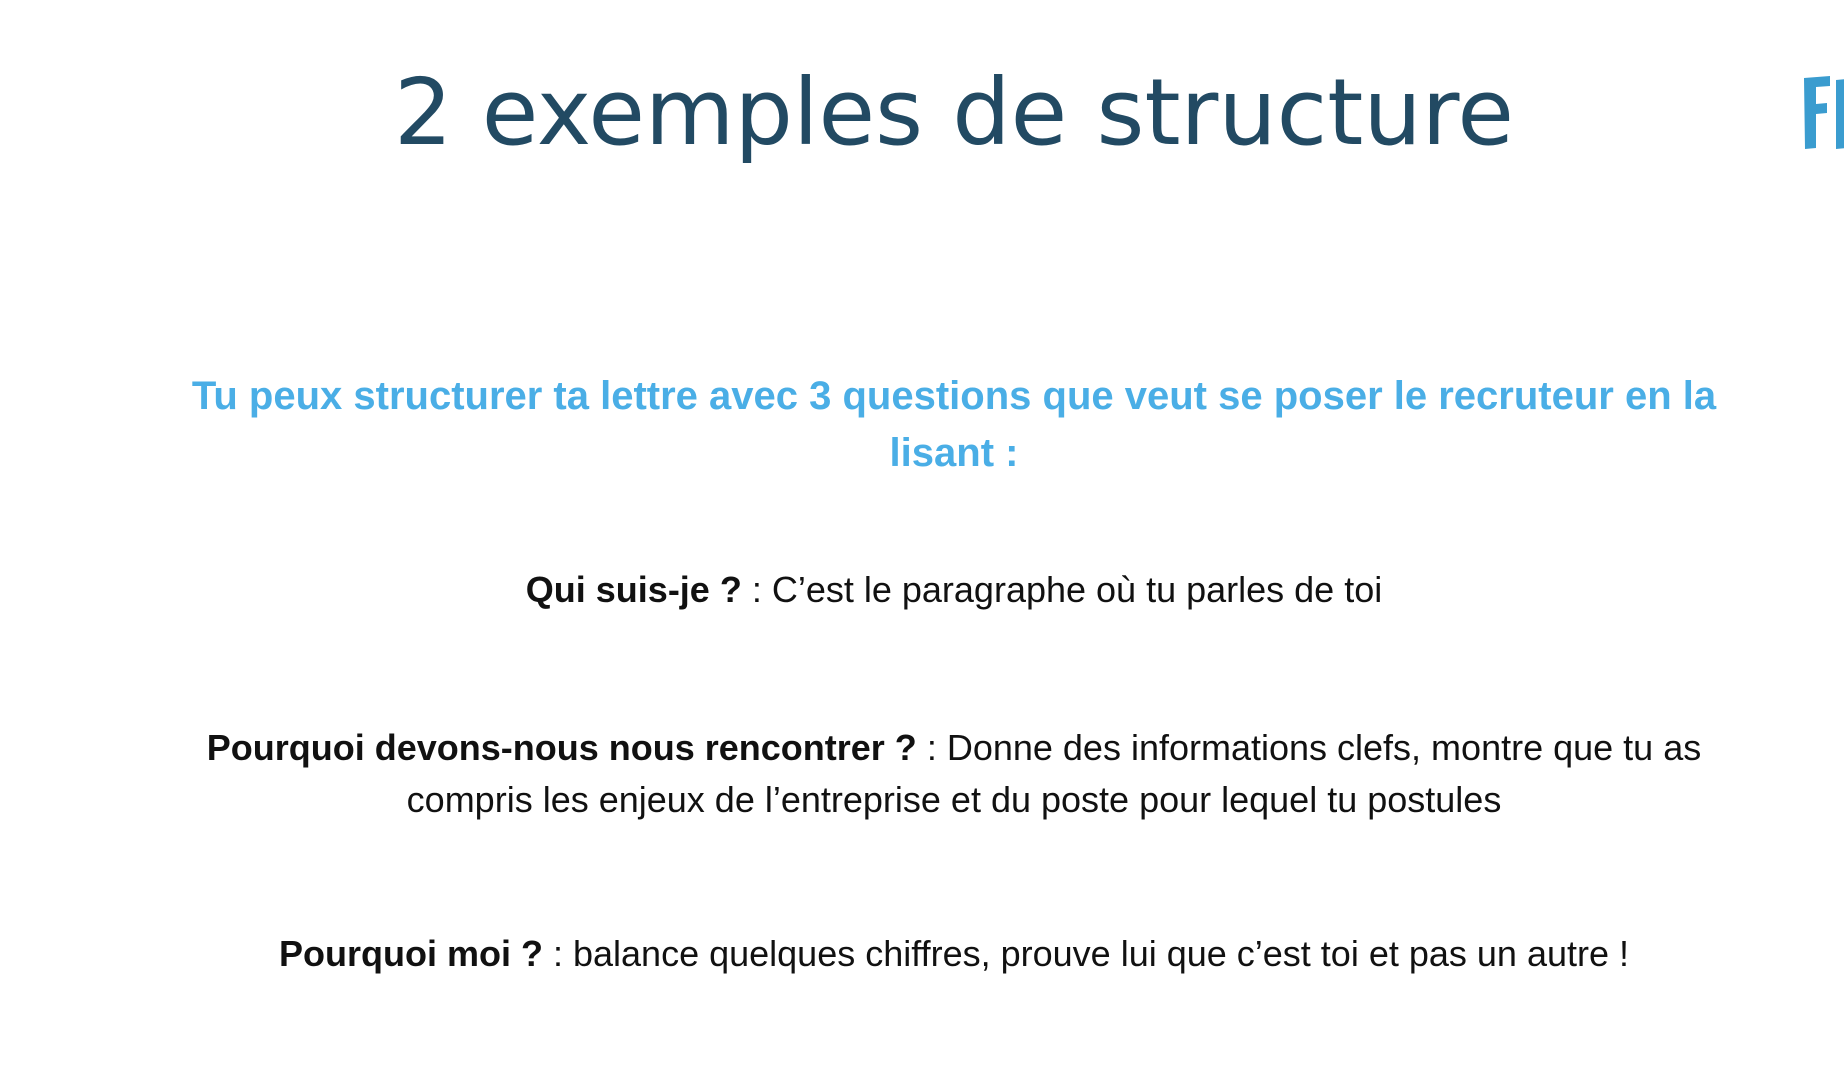 Image resolution: width=1844 pixels, height=1066 pixels. What do you see at coordinates (561, 747) in the screenshot?
I see `item-question: Pourquoi devons-nous nous rencontrer ?` at bounding box center [561, 747].